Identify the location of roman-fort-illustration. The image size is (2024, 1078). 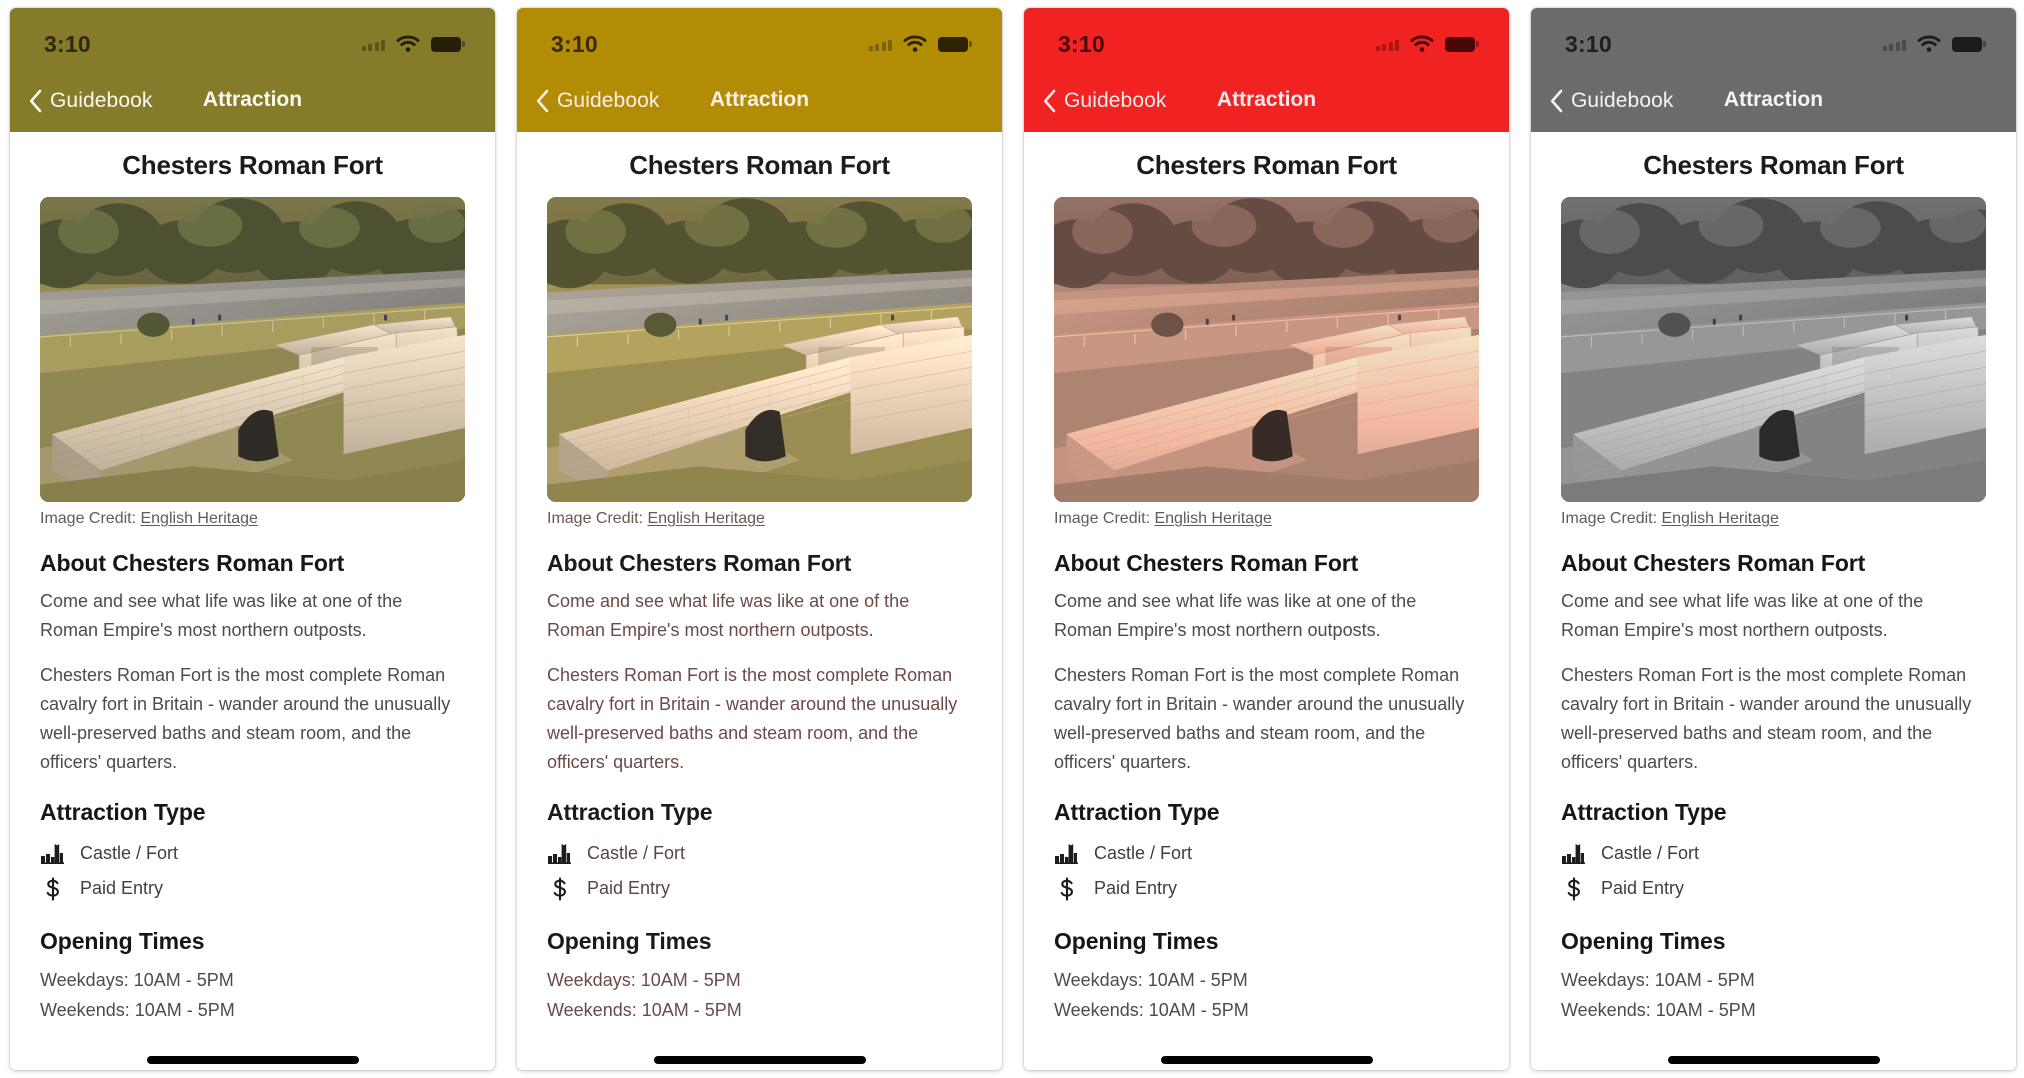
(1266, 349).